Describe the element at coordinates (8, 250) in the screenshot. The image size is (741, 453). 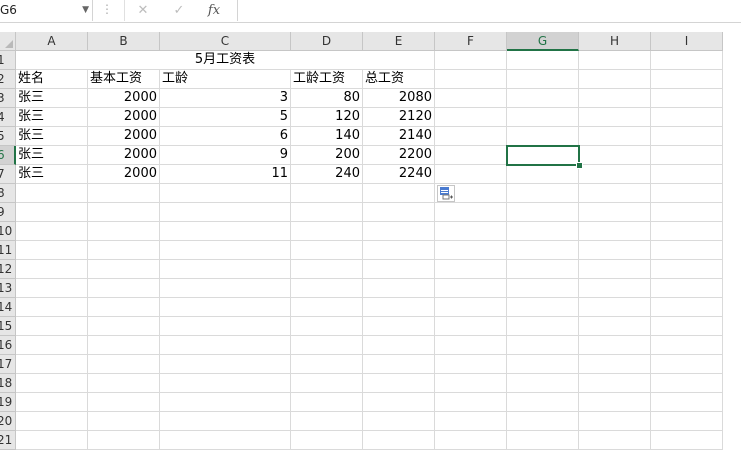
I see `row-header-11: 11` at that location.